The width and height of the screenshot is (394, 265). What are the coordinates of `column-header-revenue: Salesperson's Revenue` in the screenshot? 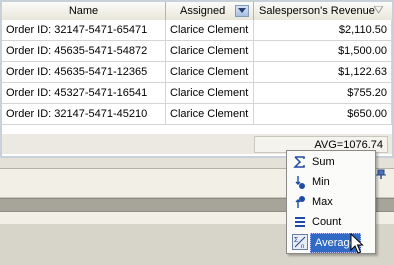 It's located at (323, 11).